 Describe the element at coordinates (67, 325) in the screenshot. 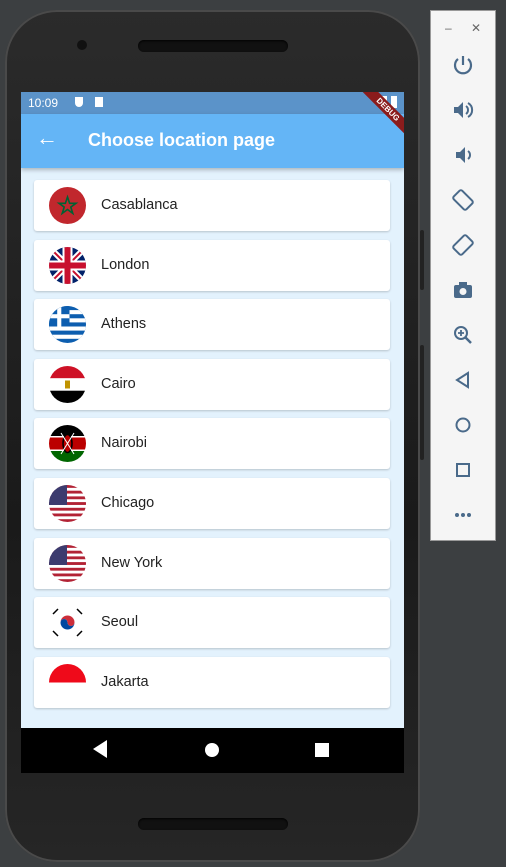

I see `greece-flag-icon` at that location.